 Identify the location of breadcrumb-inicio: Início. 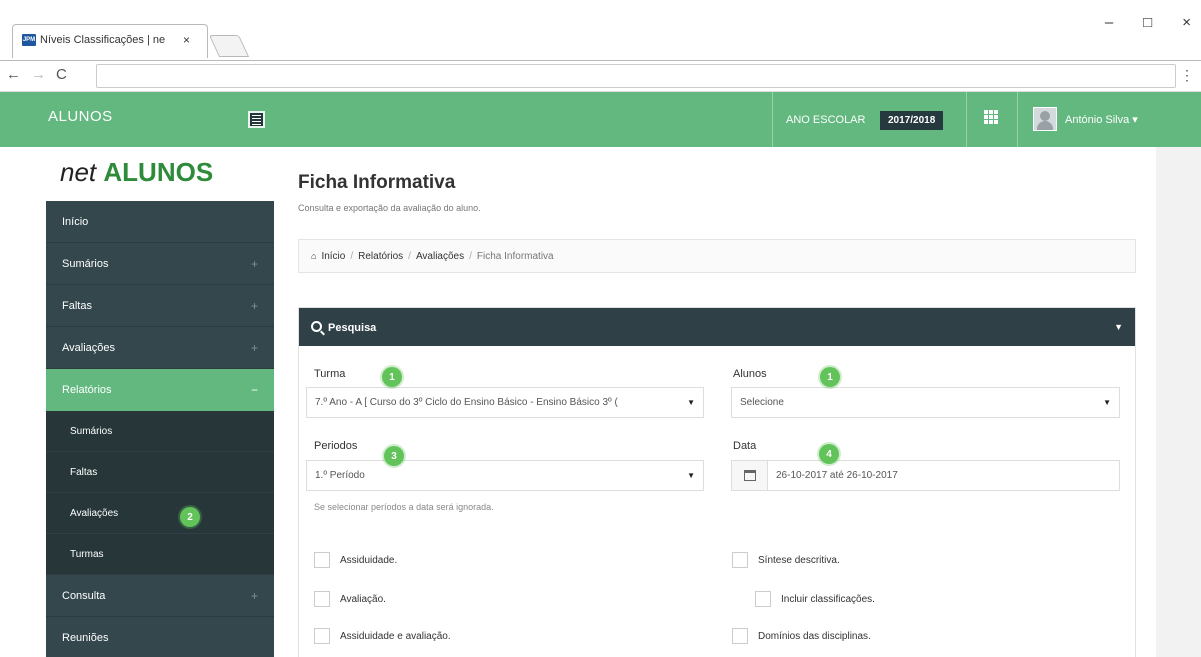
(333, 256).